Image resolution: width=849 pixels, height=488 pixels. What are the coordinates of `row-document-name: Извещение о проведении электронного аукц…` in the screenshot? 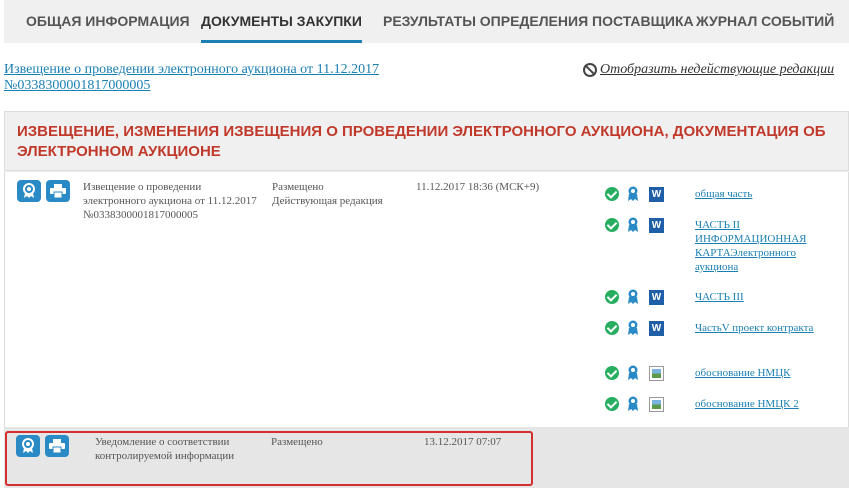 It's located at (170, 201).